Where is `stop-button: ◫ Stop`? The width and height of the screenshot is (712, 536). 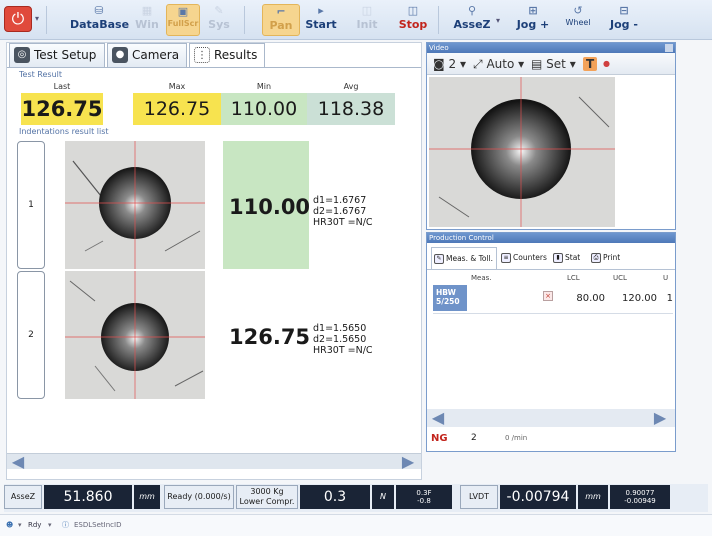 stop-button: ◫ Stop is located at coordinates (413, 20).